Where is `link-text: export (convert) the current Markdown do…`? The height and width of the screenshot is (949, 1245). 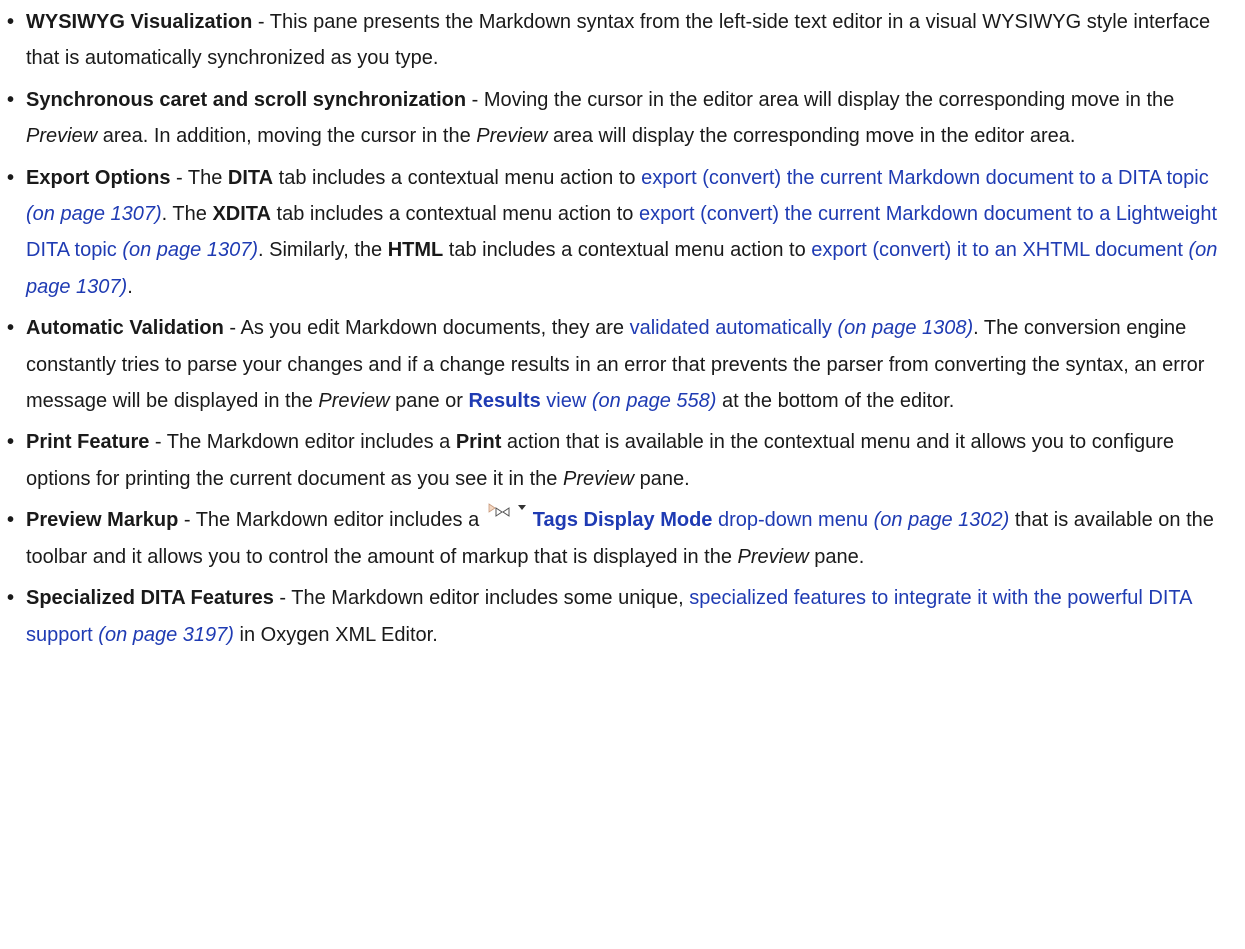
link-text: export (convert) the current Markdown do… is located at coordinates (925, 177).